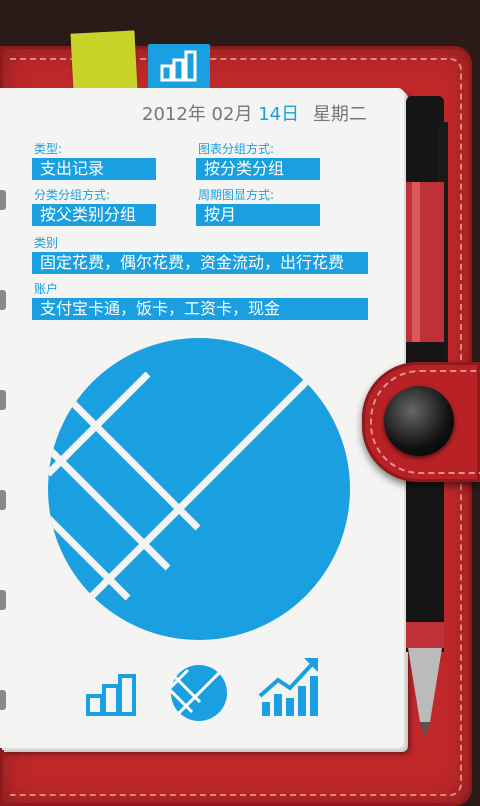  What do you see at coordinates (289, 688) in the screenshot?
I see `line-trend-icon` at bounding box center [289, 688].